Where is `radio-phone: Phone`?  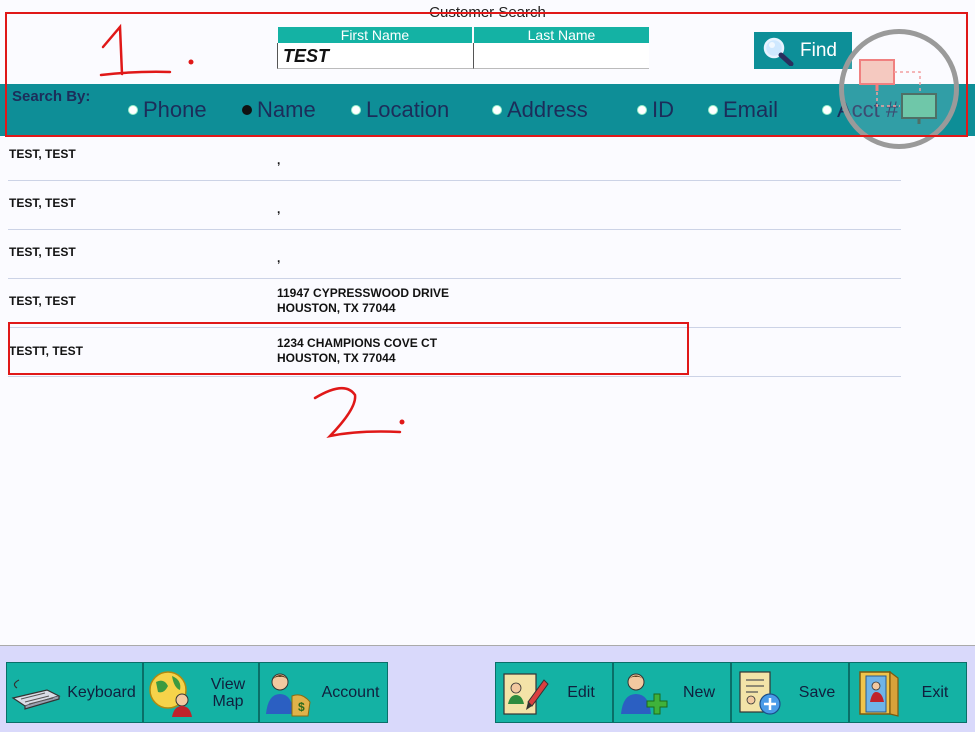 radio-phone: Phone is located at coordinates (167, 110).